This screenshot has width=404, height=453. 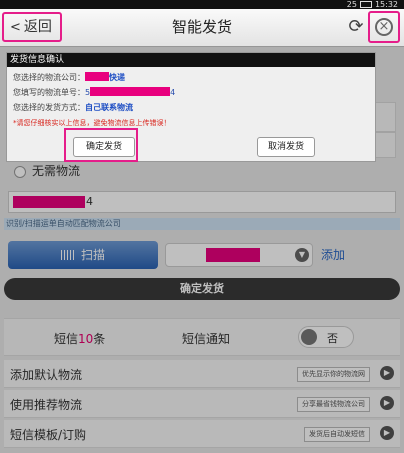 What do you see at coordinates (15, 27) in the screenshot?
I see `chevron-left-icon: <` at bounding box center [15, 27].